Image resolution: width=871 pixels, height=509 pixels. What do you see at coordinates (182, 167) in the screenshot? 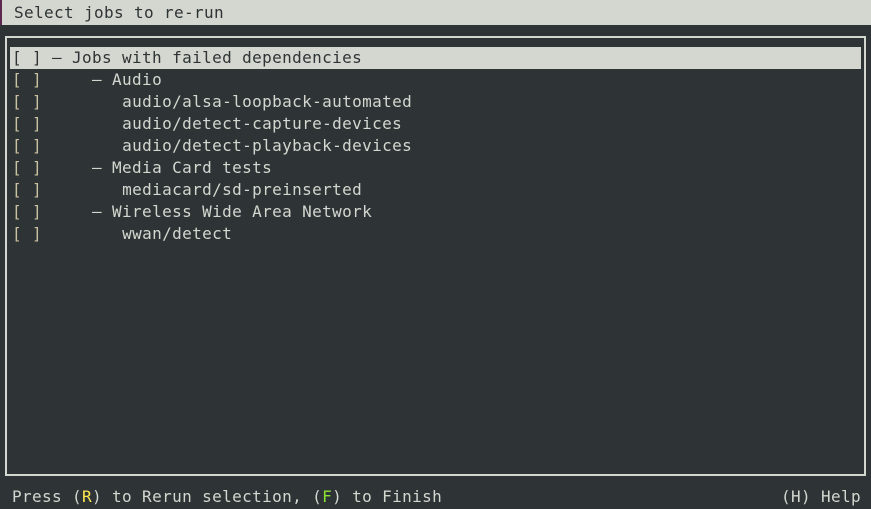
I see `job-label: – Media Card tests` at bounding box center [182, 167].